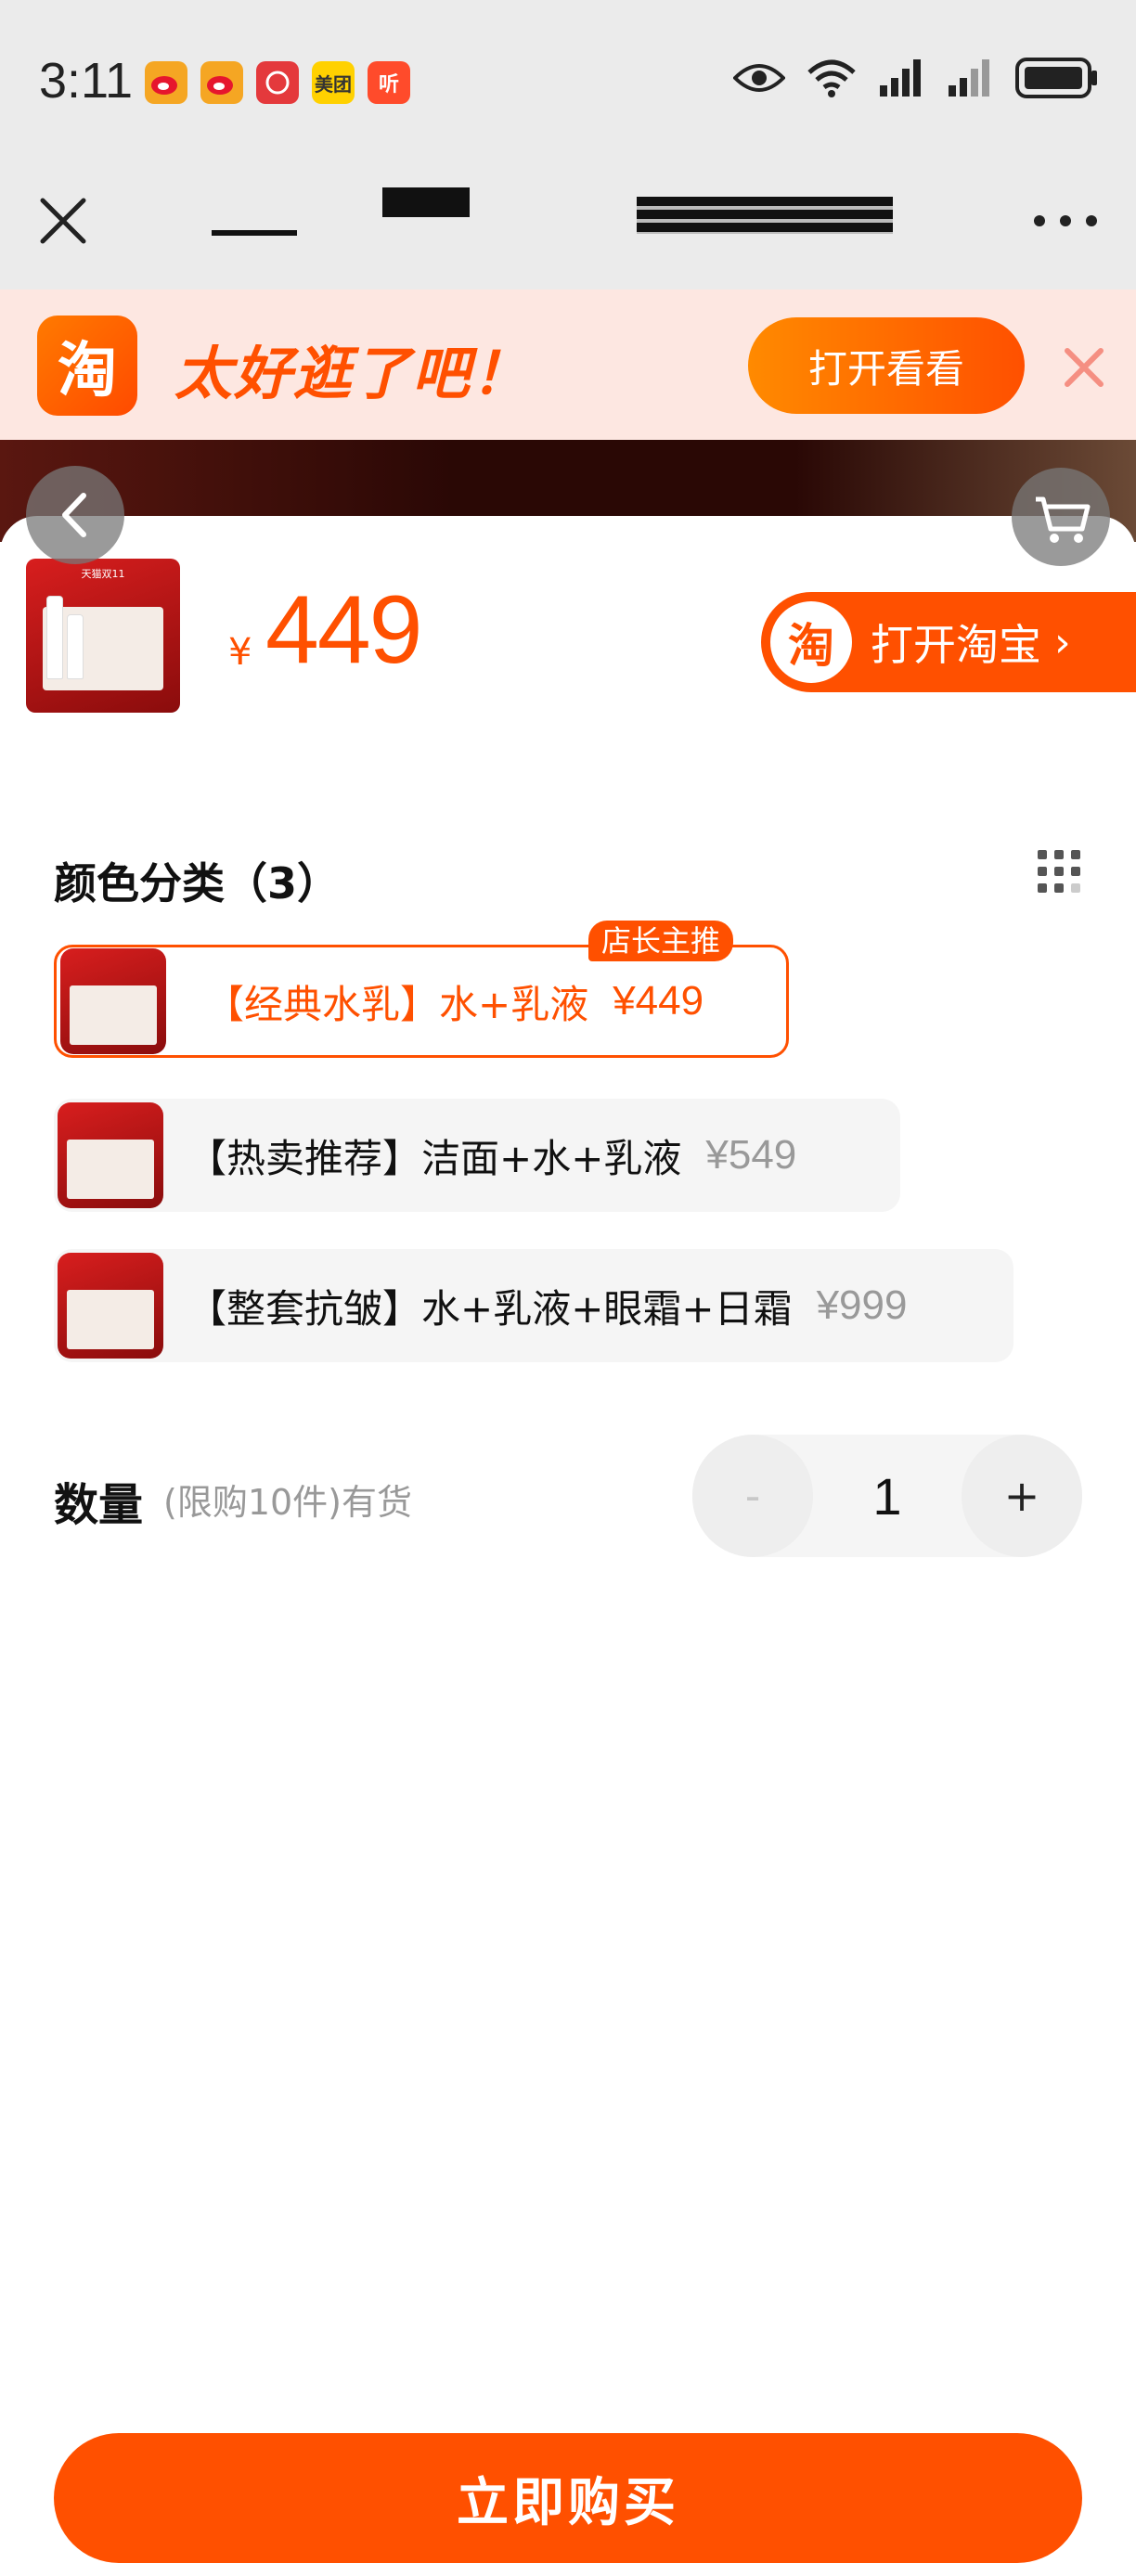  What do you see at coordinates (288, 1502) in the screenshot?
I see `quantity-note: (限购10件)有货` at bounding box center [288, 1502].